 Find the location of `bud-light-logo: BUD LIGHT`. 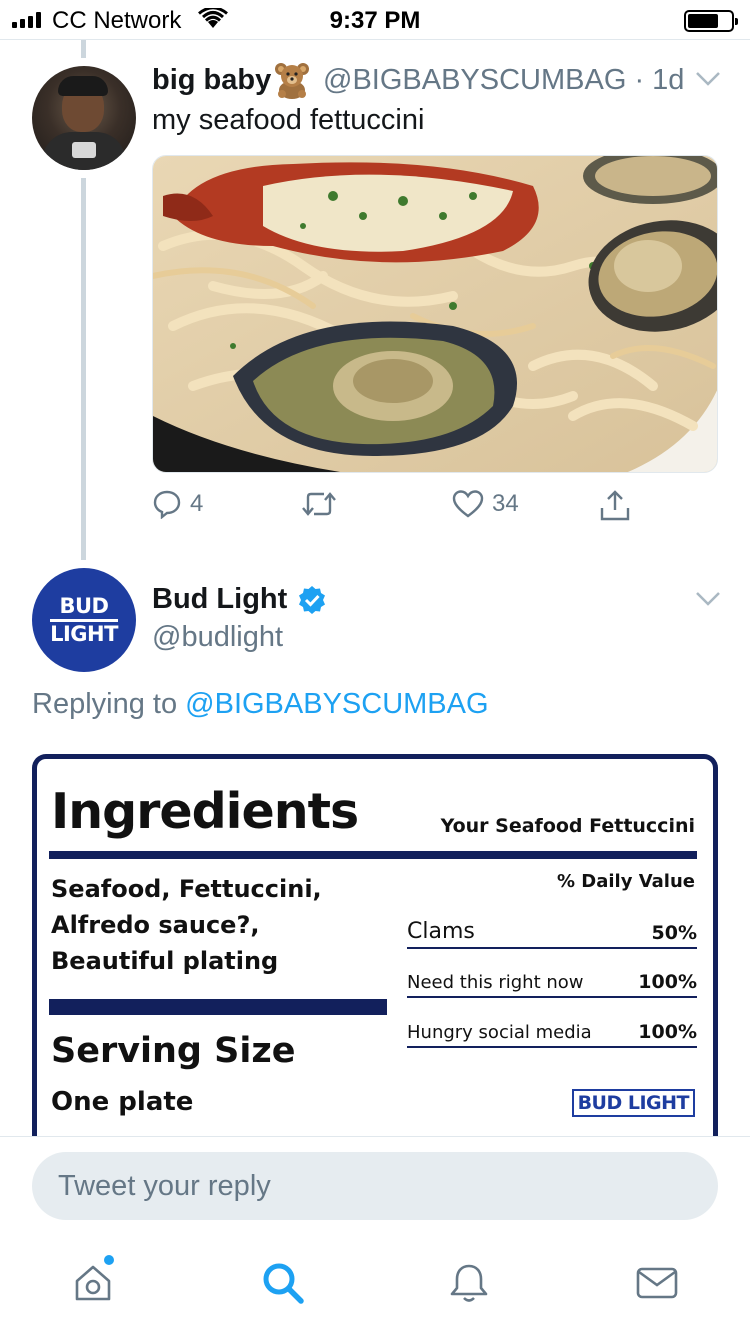

bud-light-logo: BUD LIGHT is located at coordinates (84, 619).